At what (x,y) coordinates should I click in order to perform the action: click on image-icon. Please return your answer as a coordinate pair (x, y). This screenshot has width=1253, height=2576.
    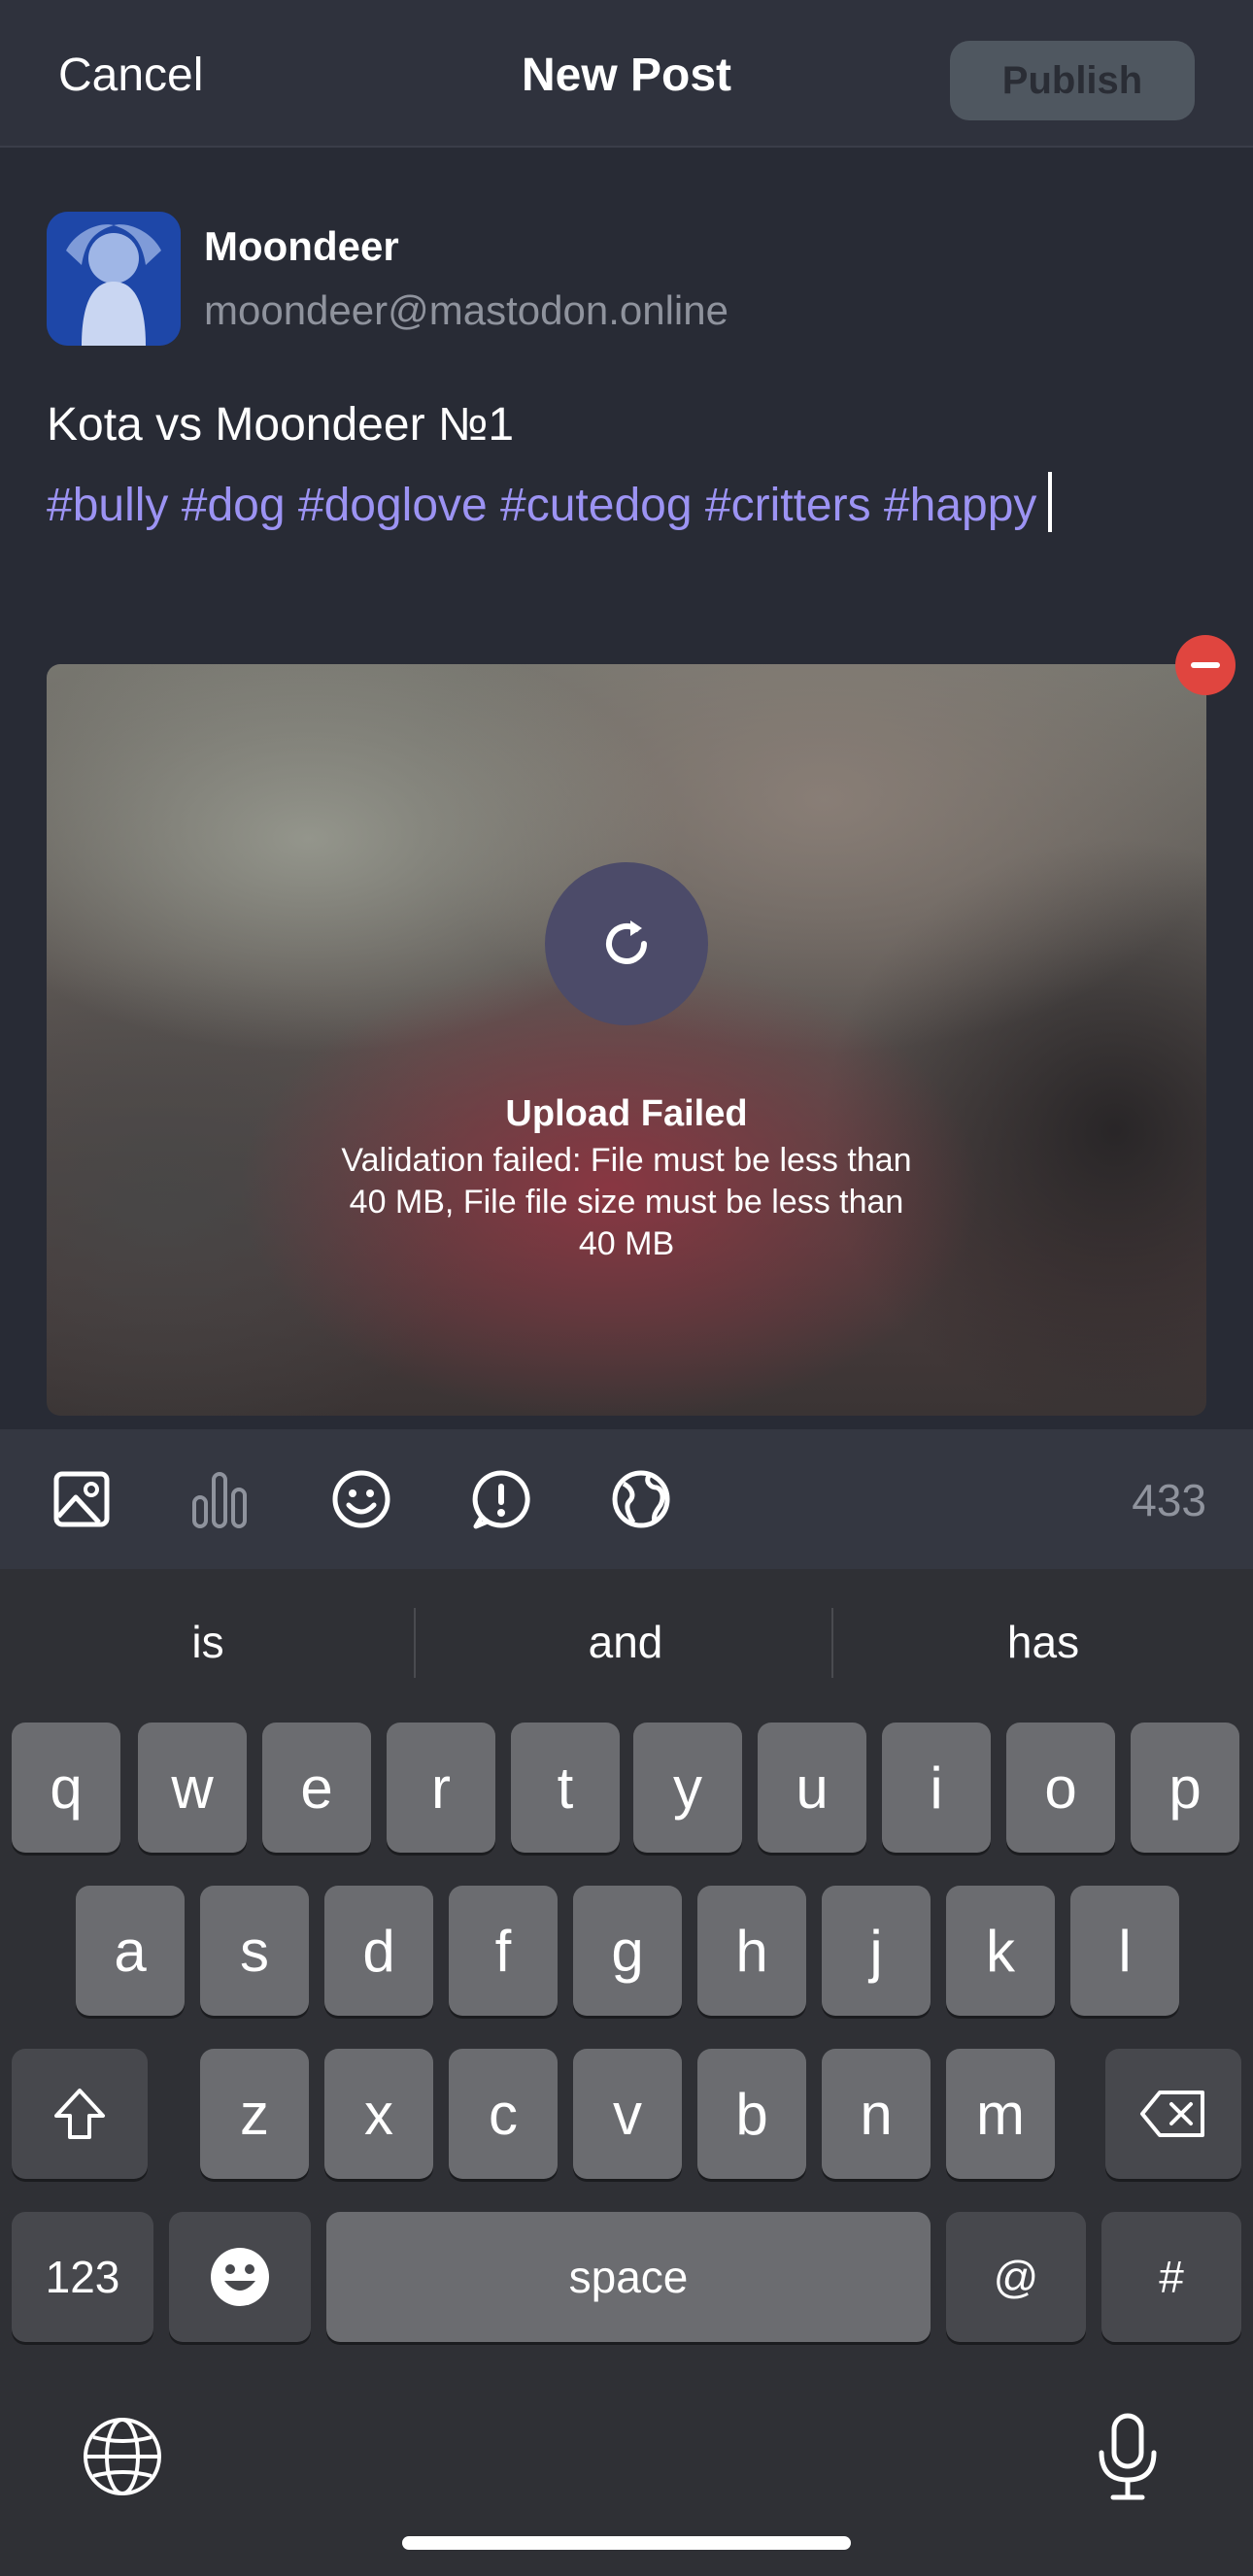
    Looking at the image, I should click on (82, 1499).